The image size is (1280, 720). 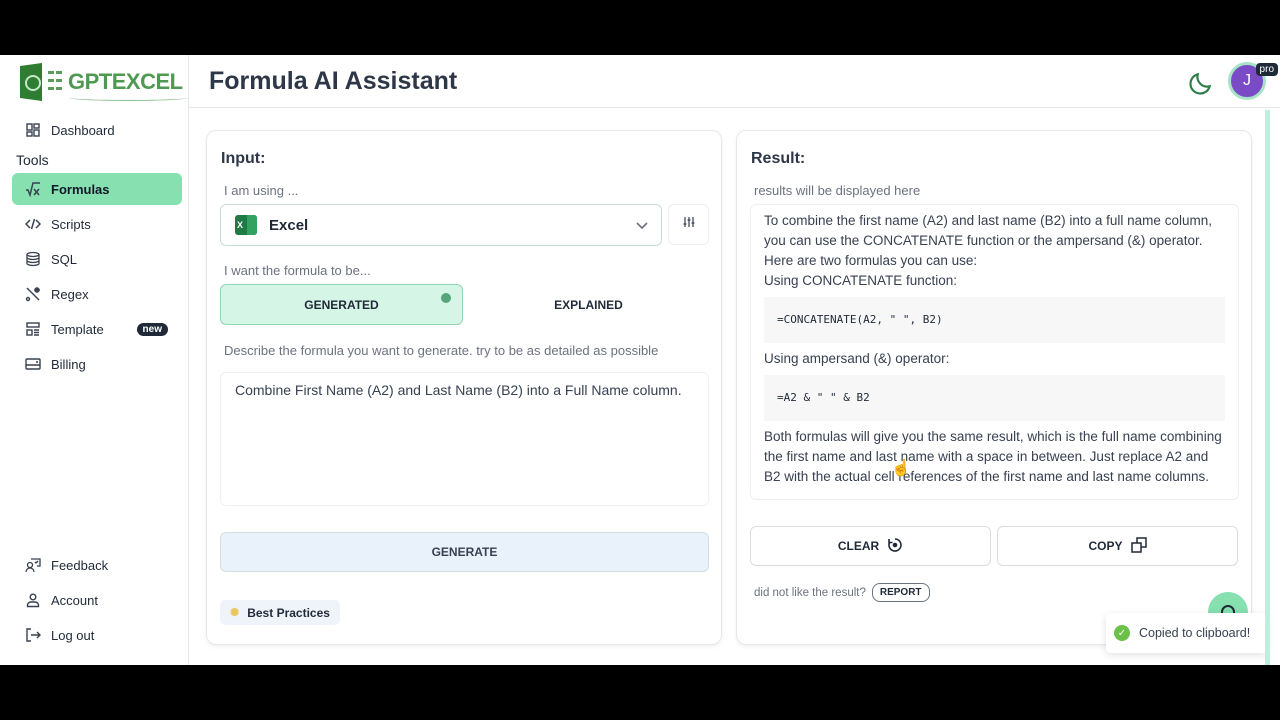 I want to click on page-title: Formula AI Assistant, so click(x=333, y=81).